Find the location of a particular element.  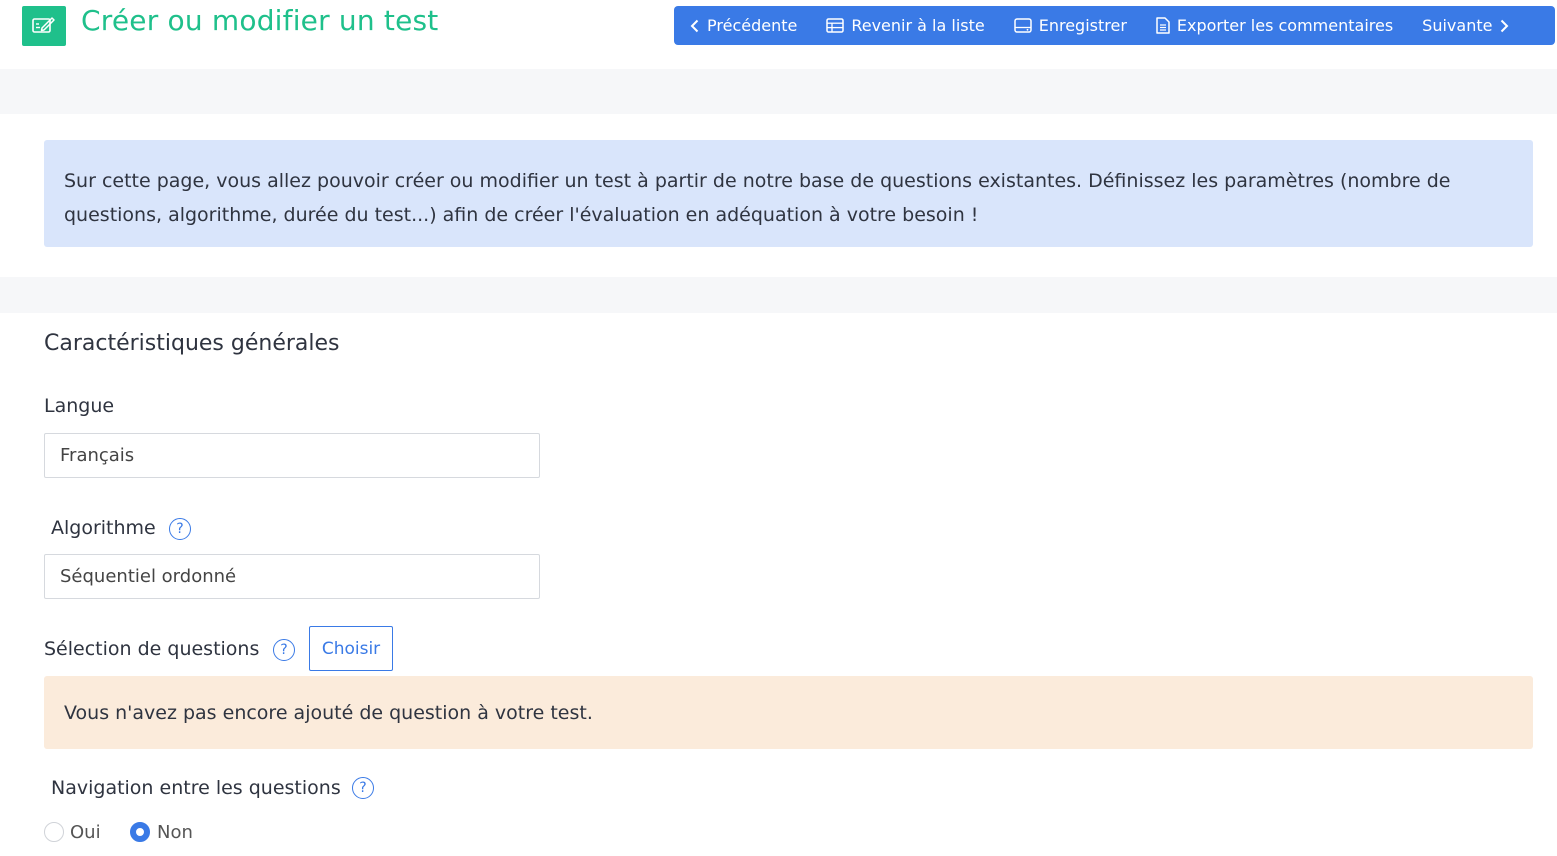

previous-button: Précédente is located at coordinates (743, 25).